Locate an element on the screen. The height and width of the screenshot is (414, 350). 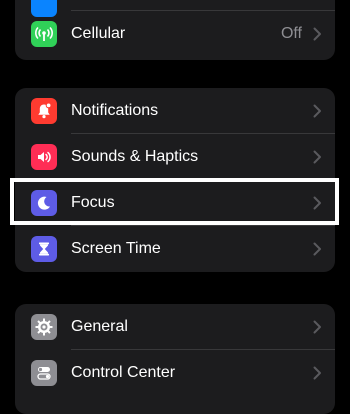
row-label-notifications: Notifications is located at coordinates (115, 110).